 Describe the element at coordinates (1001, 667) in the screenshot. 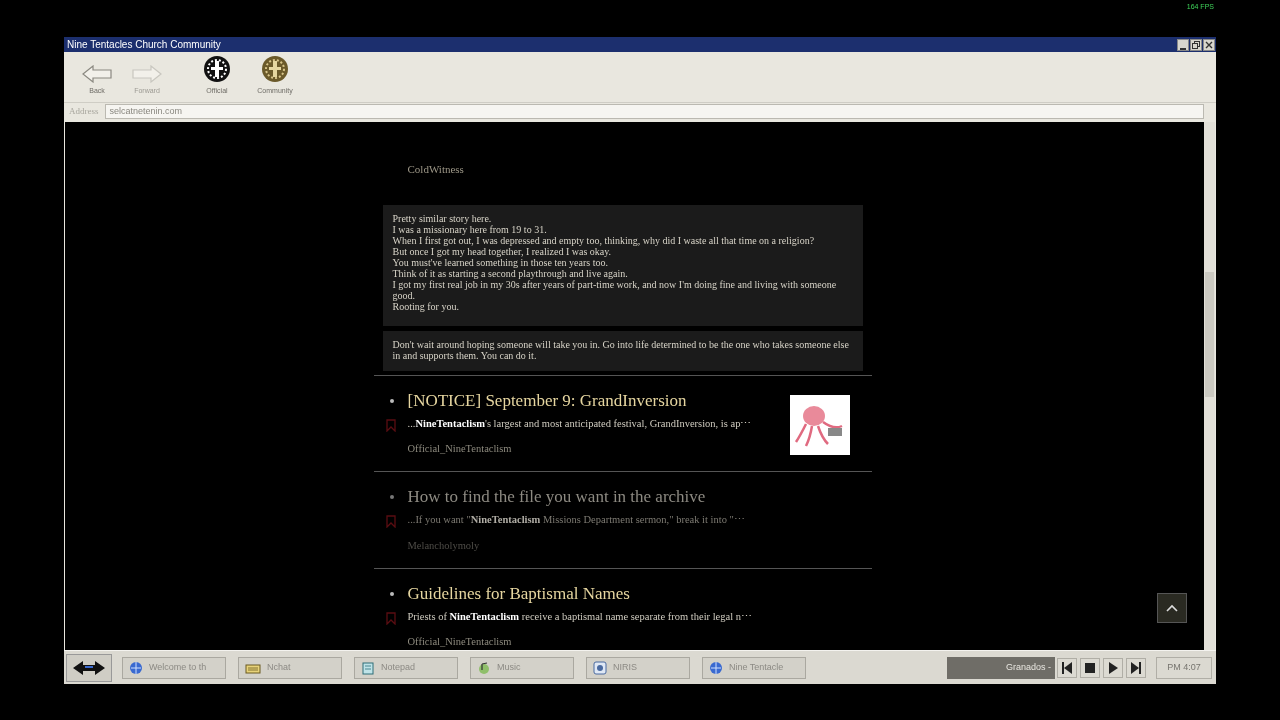

I see `track-title: Granados -` at that location.